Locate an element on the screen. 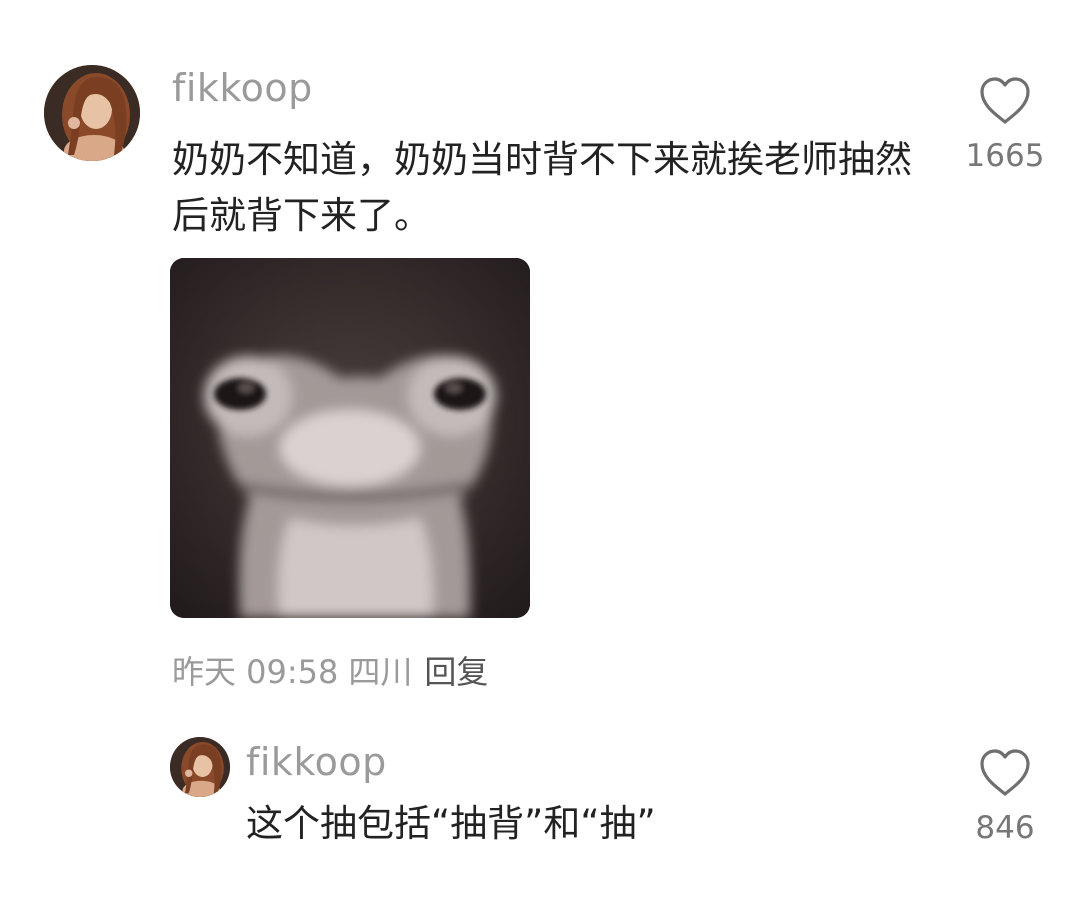 Image resolution: width=1079 pixels, height=905 pixels. username: fikkoop is located at coordinates (242, 88).